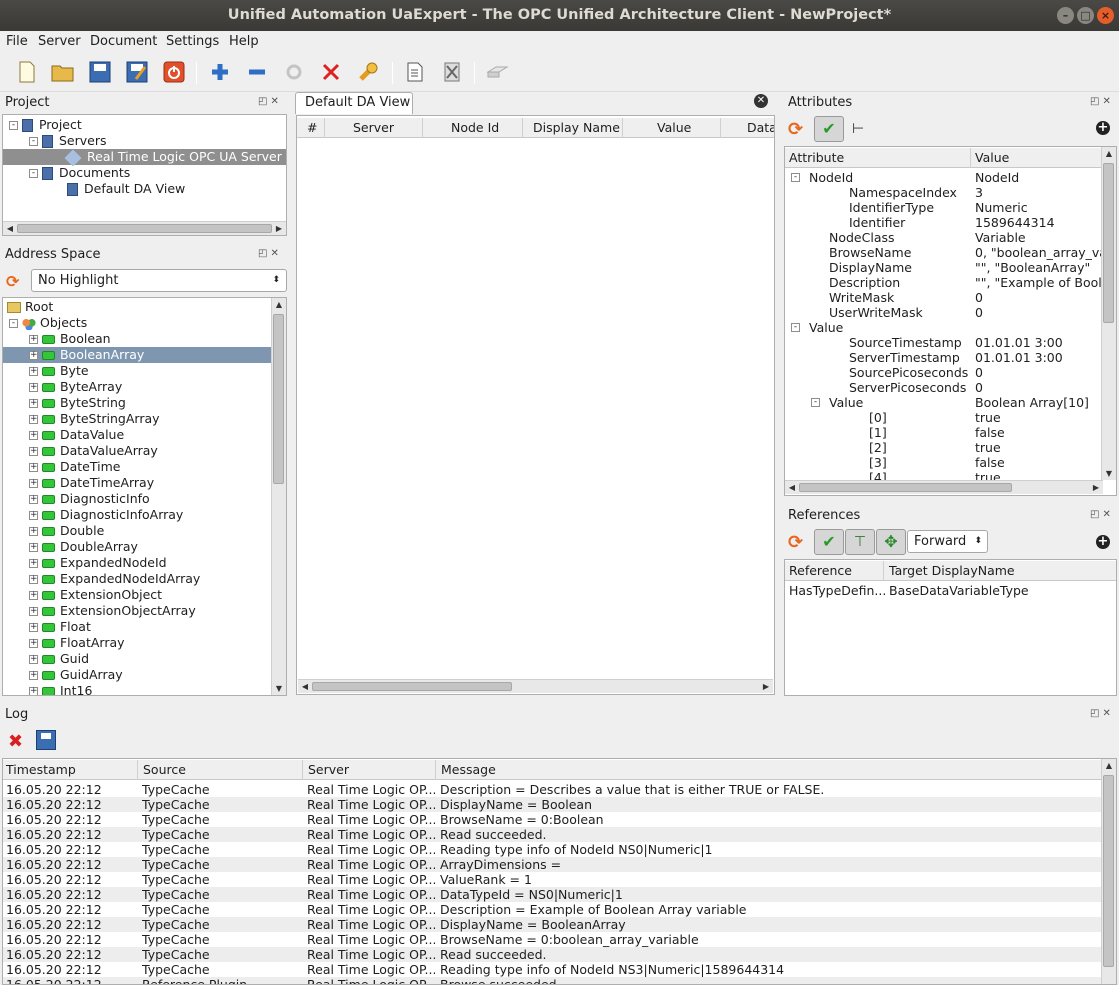 The width and height of the screenshot is (1119, 985). I want to click on remove-server-icon, so click(257, 72).